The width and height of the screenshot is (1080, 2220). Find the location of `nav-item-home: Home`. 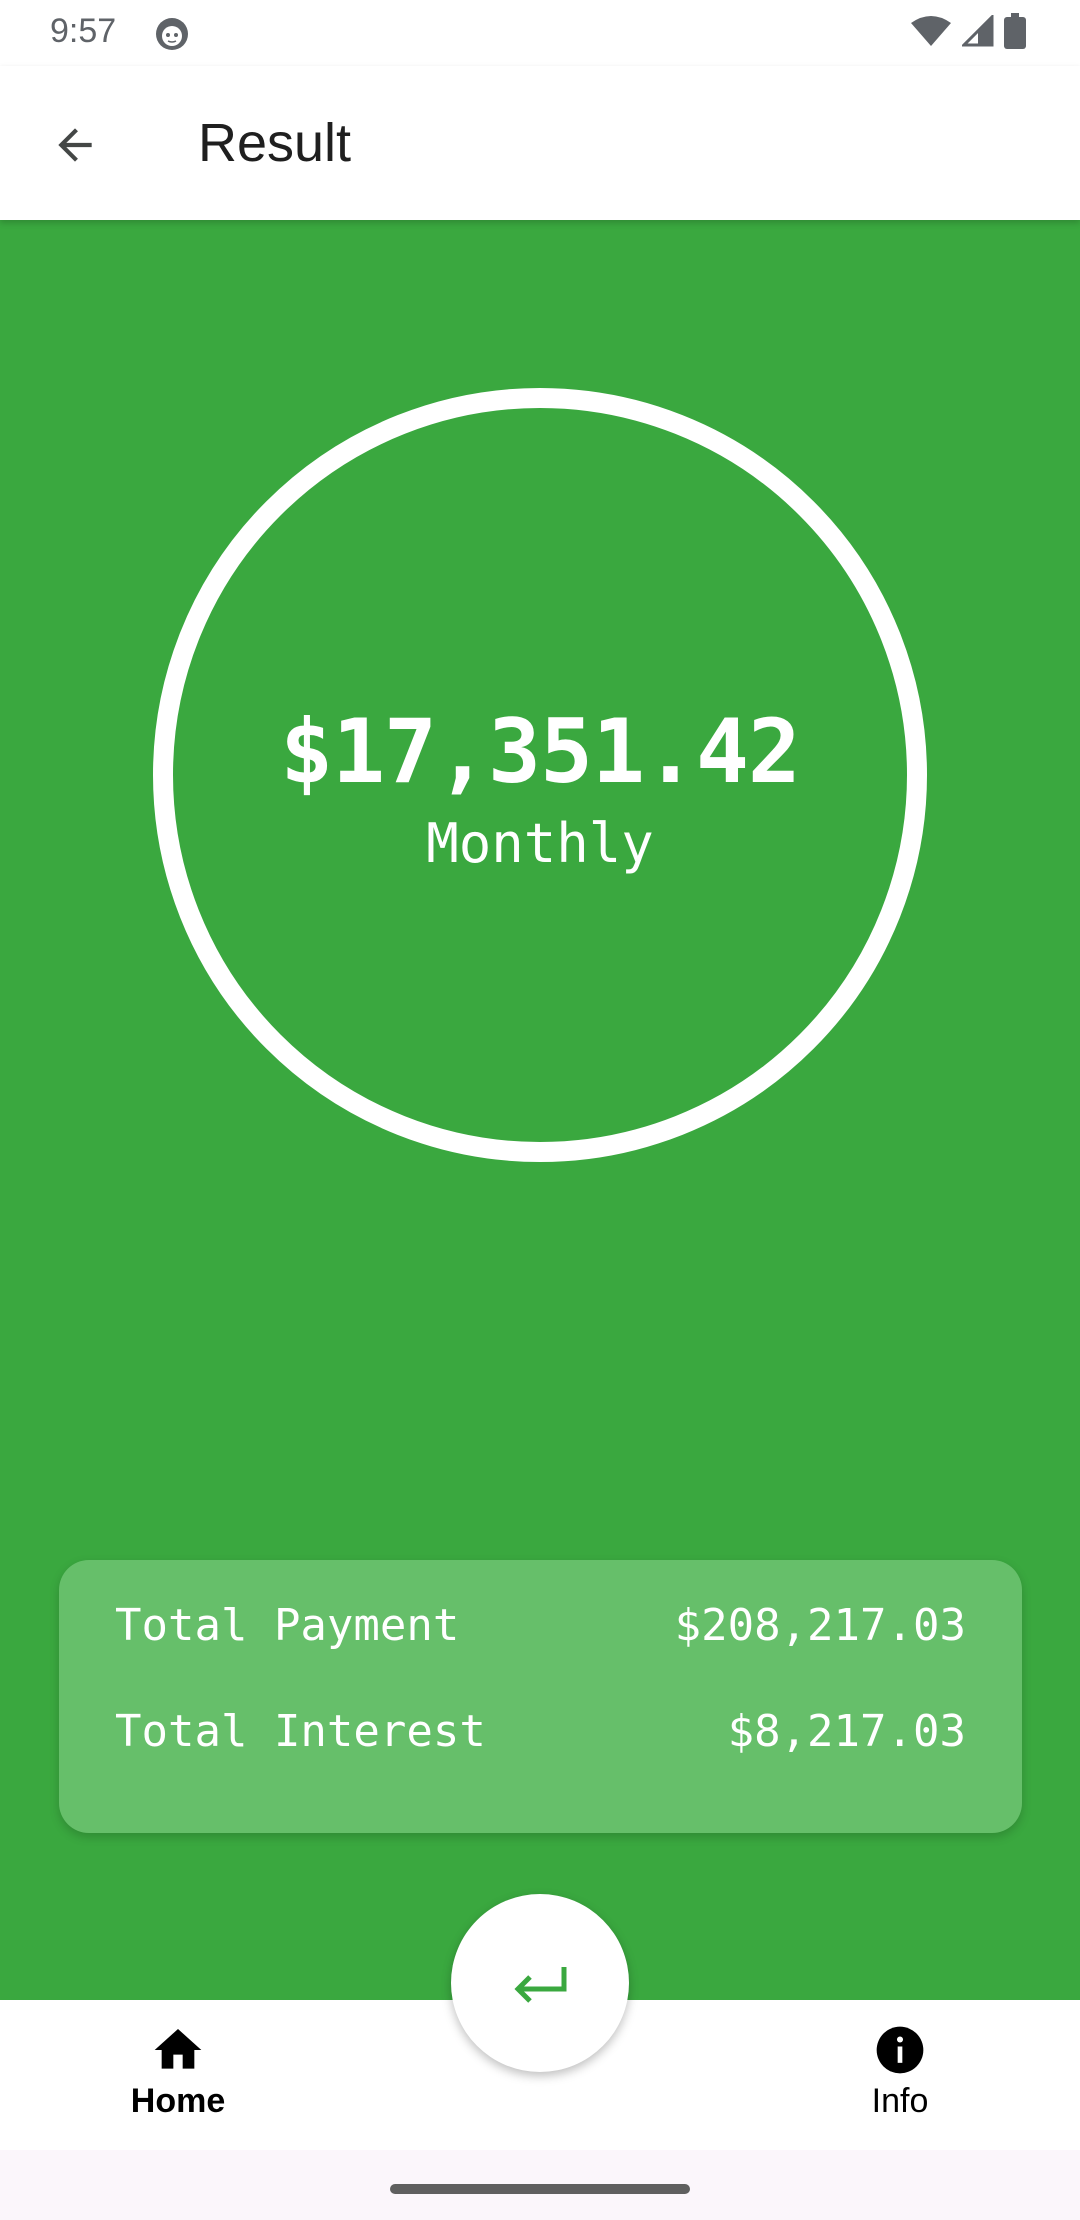

nav-item-home: Home is located at coordinates (178, 2071).